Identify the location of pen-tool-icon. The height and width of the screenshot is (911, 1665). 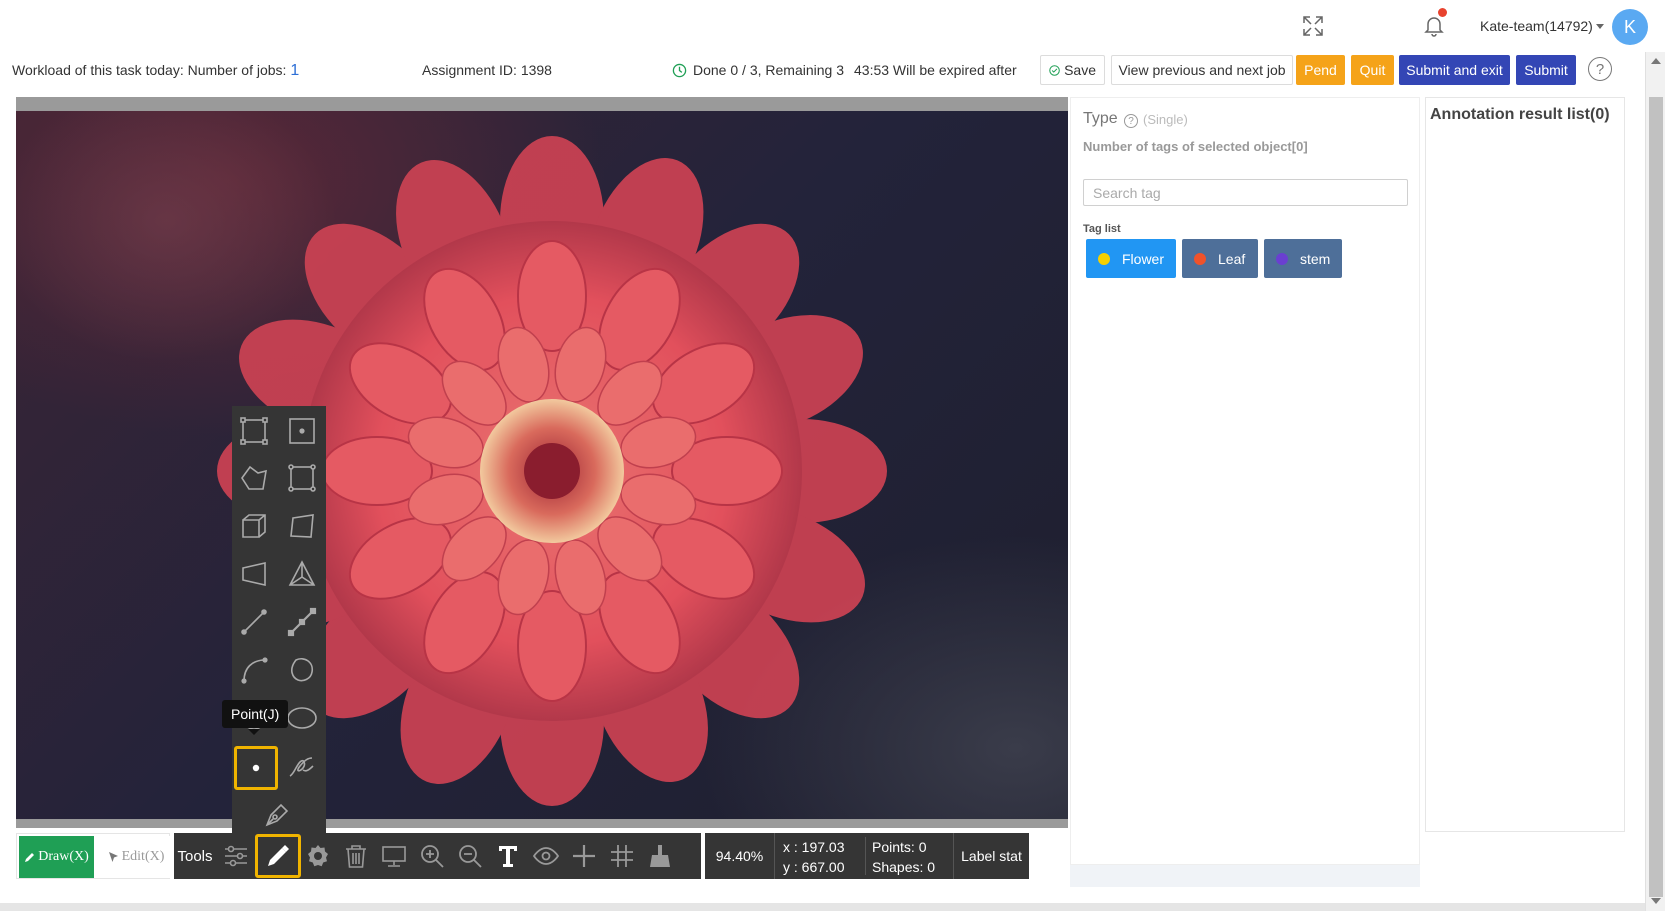
(278, 814).